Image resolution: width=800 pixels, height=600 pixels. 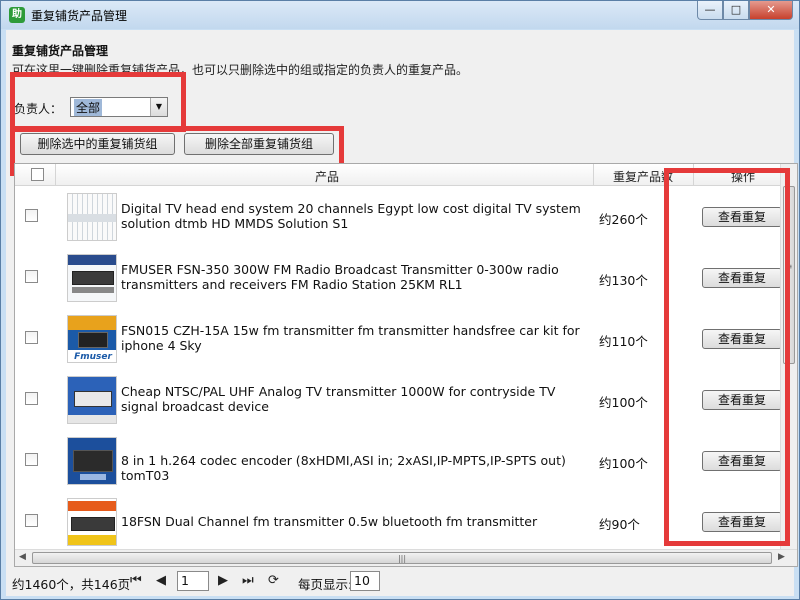 What do you see at coordinates (240, 70) in the screenshot?
I see `page-description: 可在这里一键删除重复铺货产品，也可以只删除选中的组或指定的负责人的重复产品。` at bounding box center [240, 70].